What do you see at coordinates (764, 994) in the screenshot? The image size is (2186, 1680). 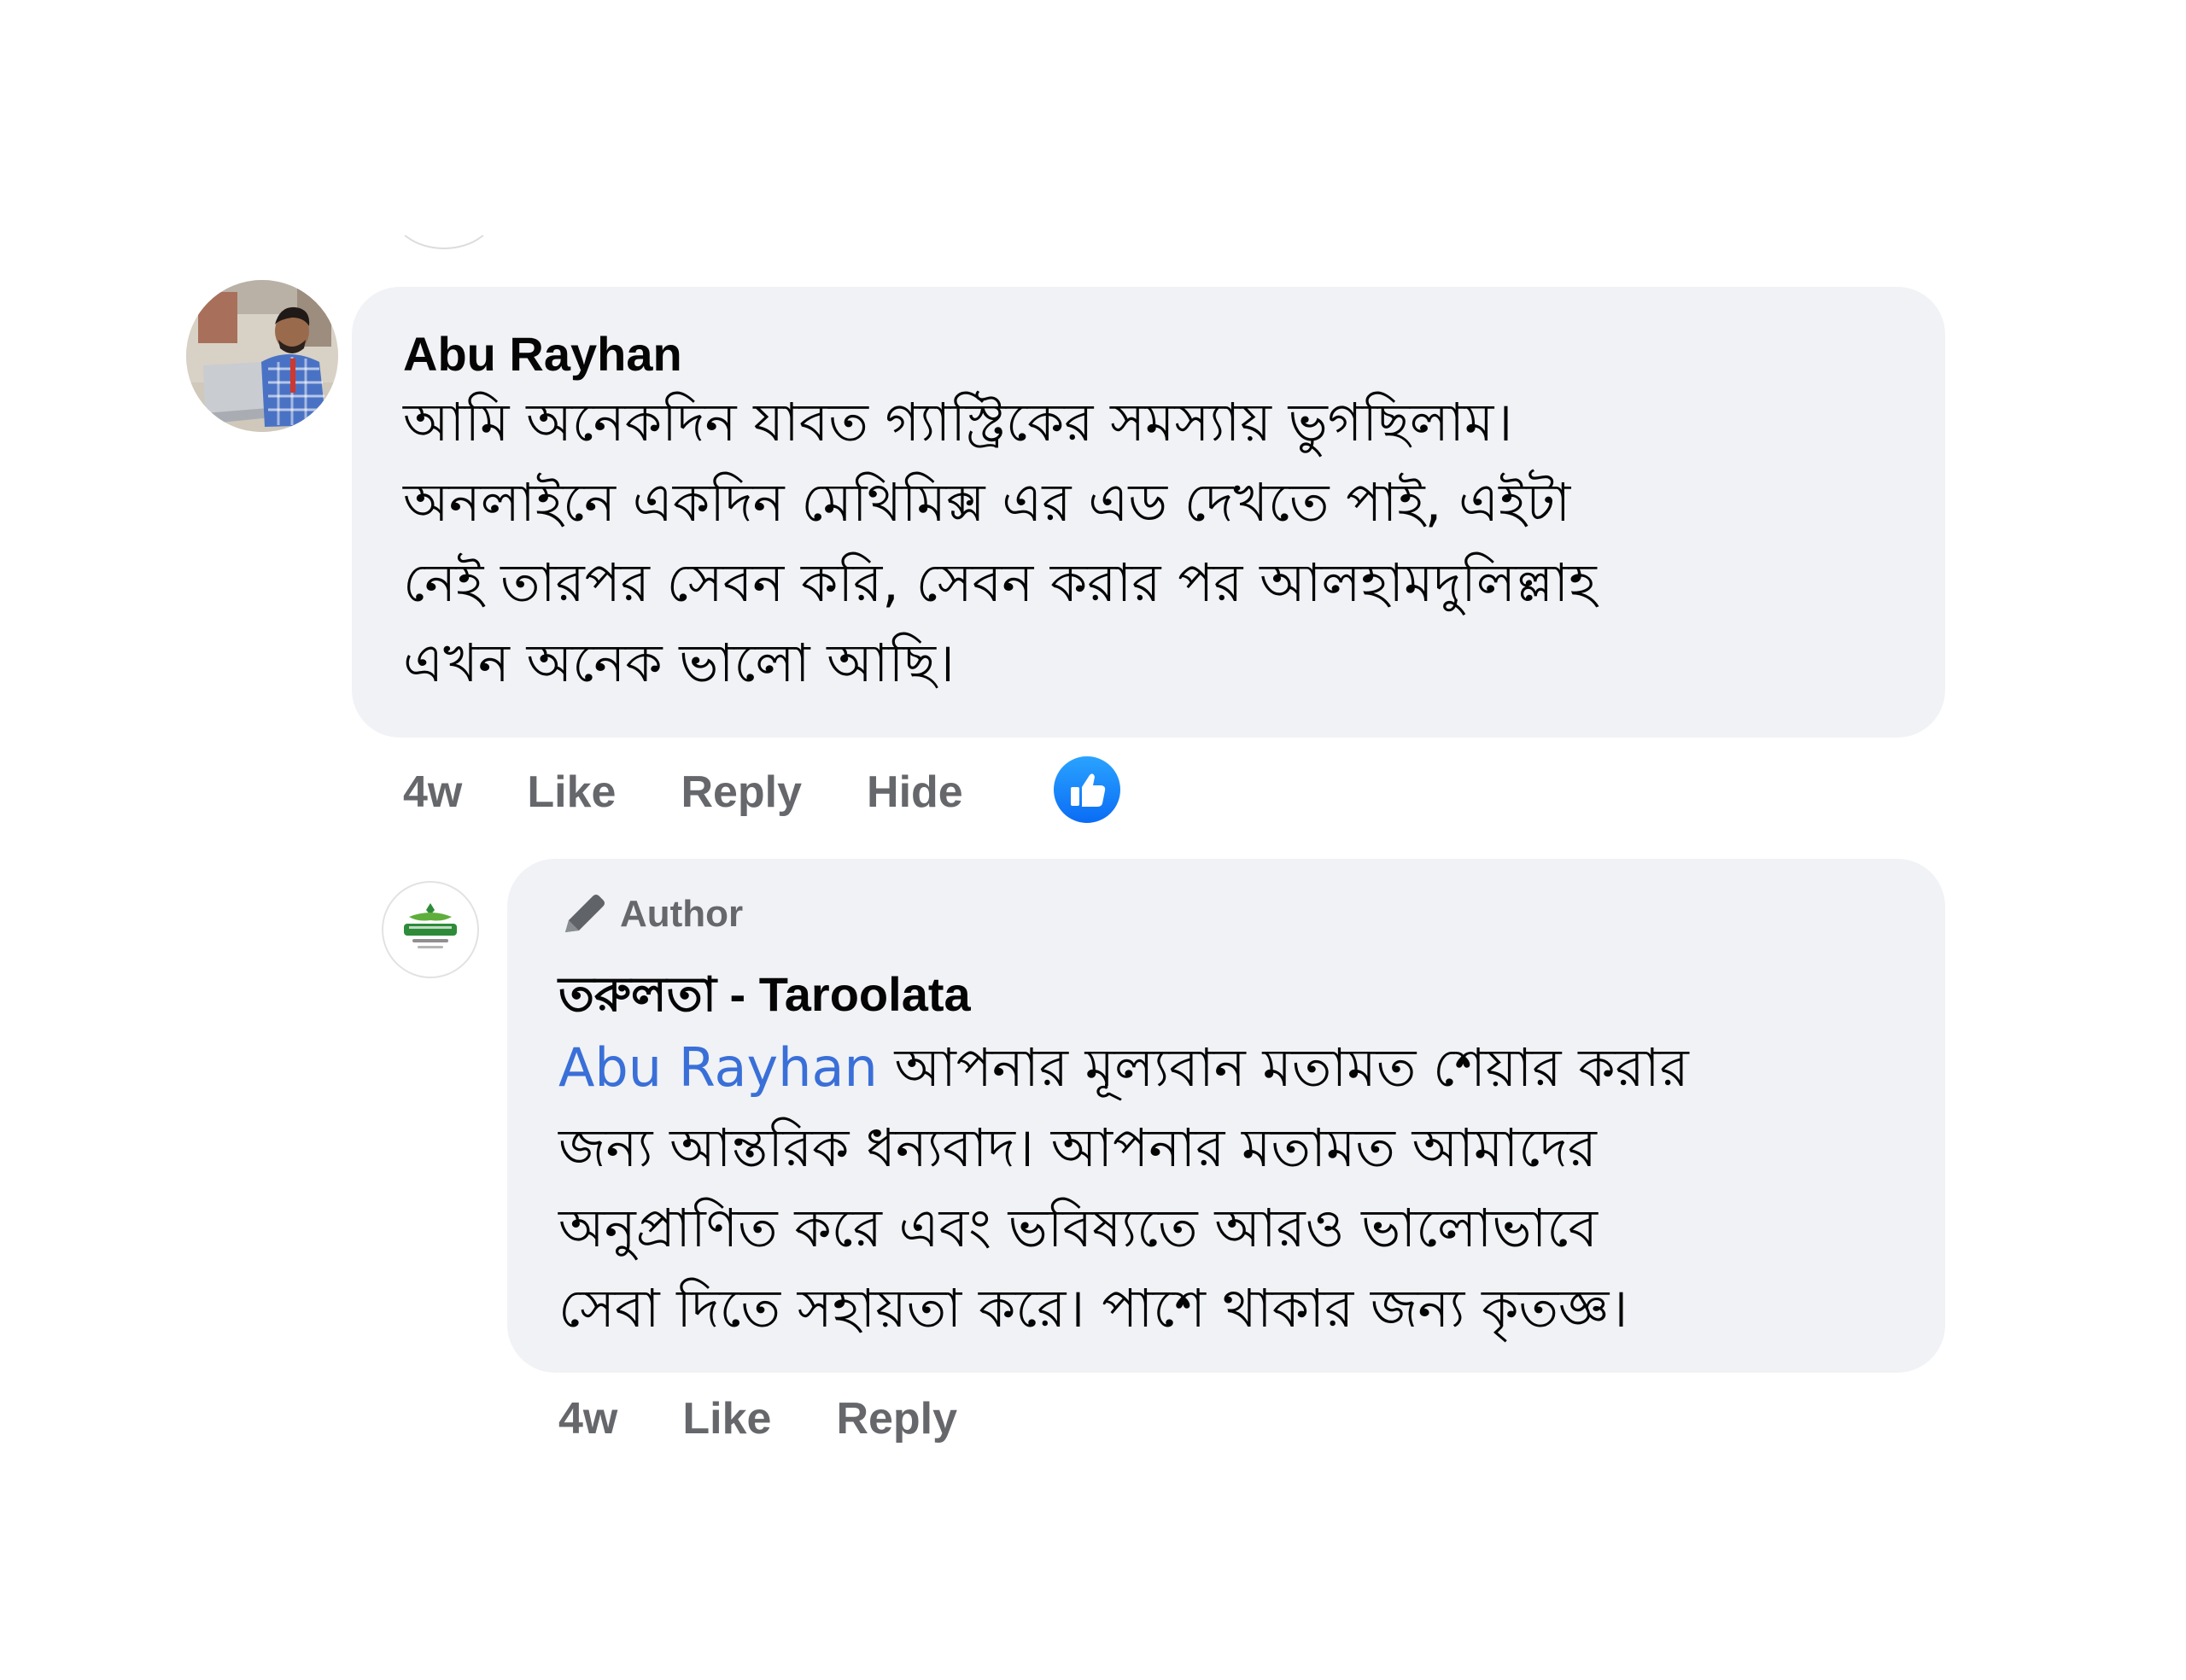 I see `reply-author-name: তরুলতা - Taroolata` at bounding box center [764, 994].